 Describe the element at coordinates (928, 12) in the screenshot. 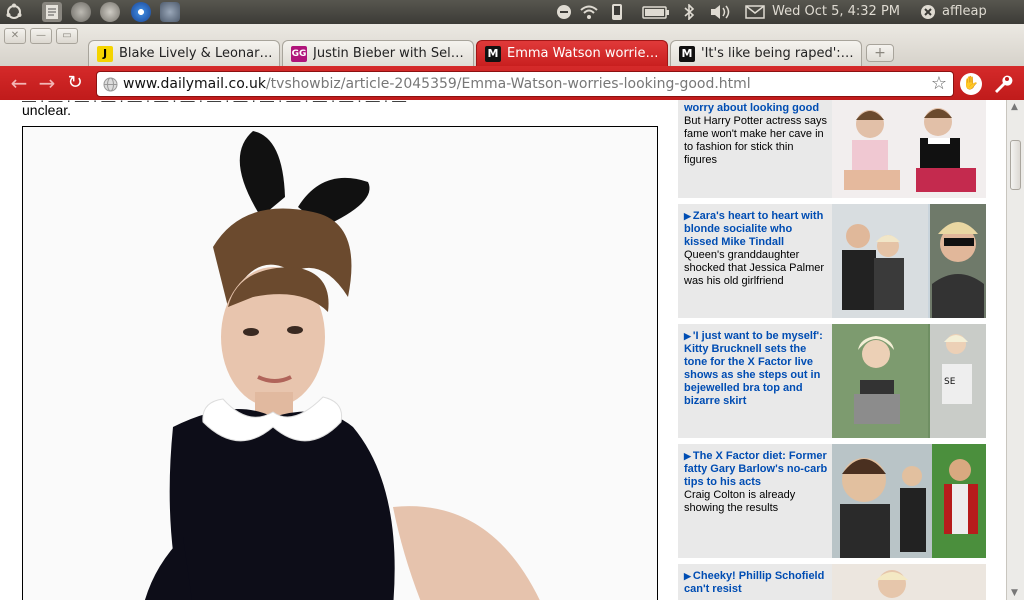

I see `power-icon` at that location.